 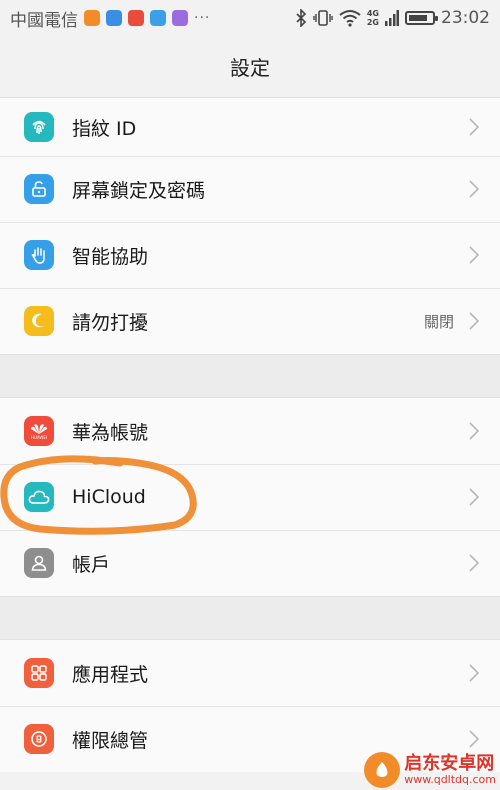 I want to click on settings-item-do-not-disturb: 請勿打擾 關閉, so click(x=250, y=321).